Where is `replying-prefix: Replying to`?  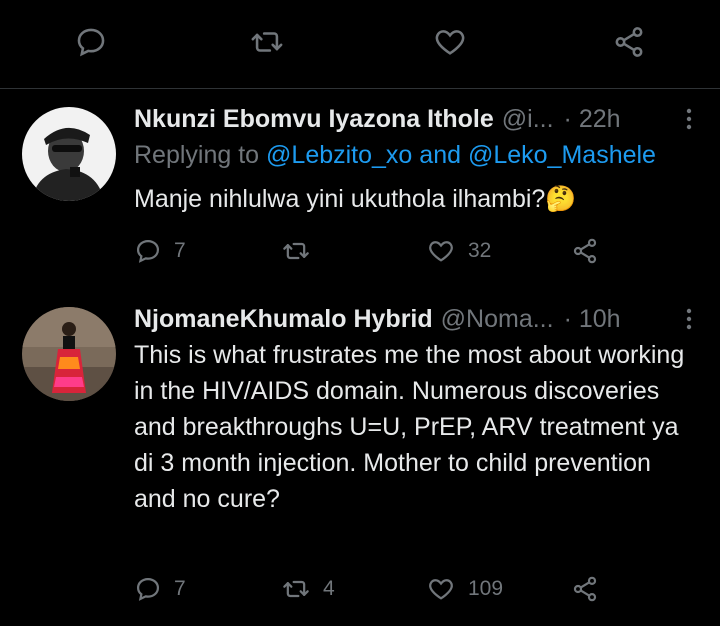 replying-prefix: Replying to is located at coordinates (197, 155).